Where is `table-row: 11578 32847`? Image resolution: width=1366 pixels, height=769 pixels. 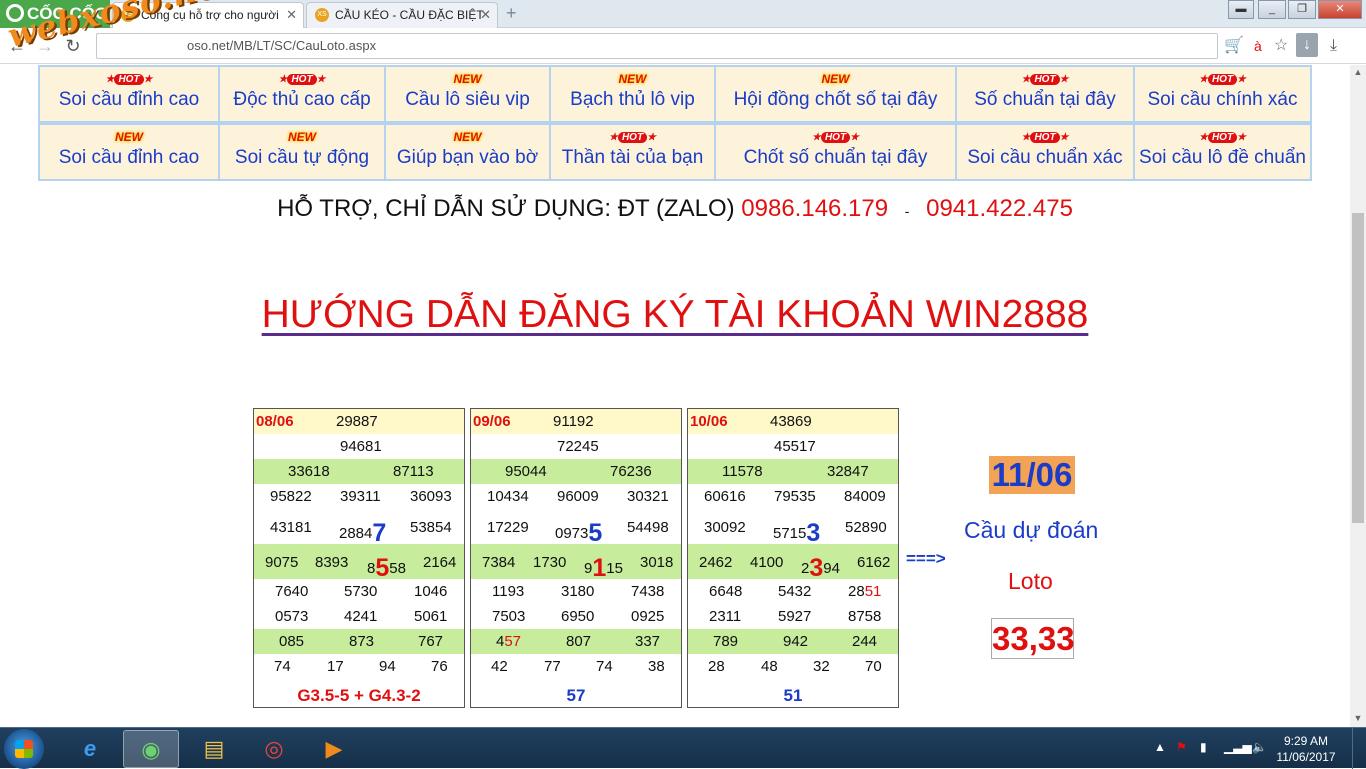 table-row: 11578 32847 is located at coordinates (793, 471).